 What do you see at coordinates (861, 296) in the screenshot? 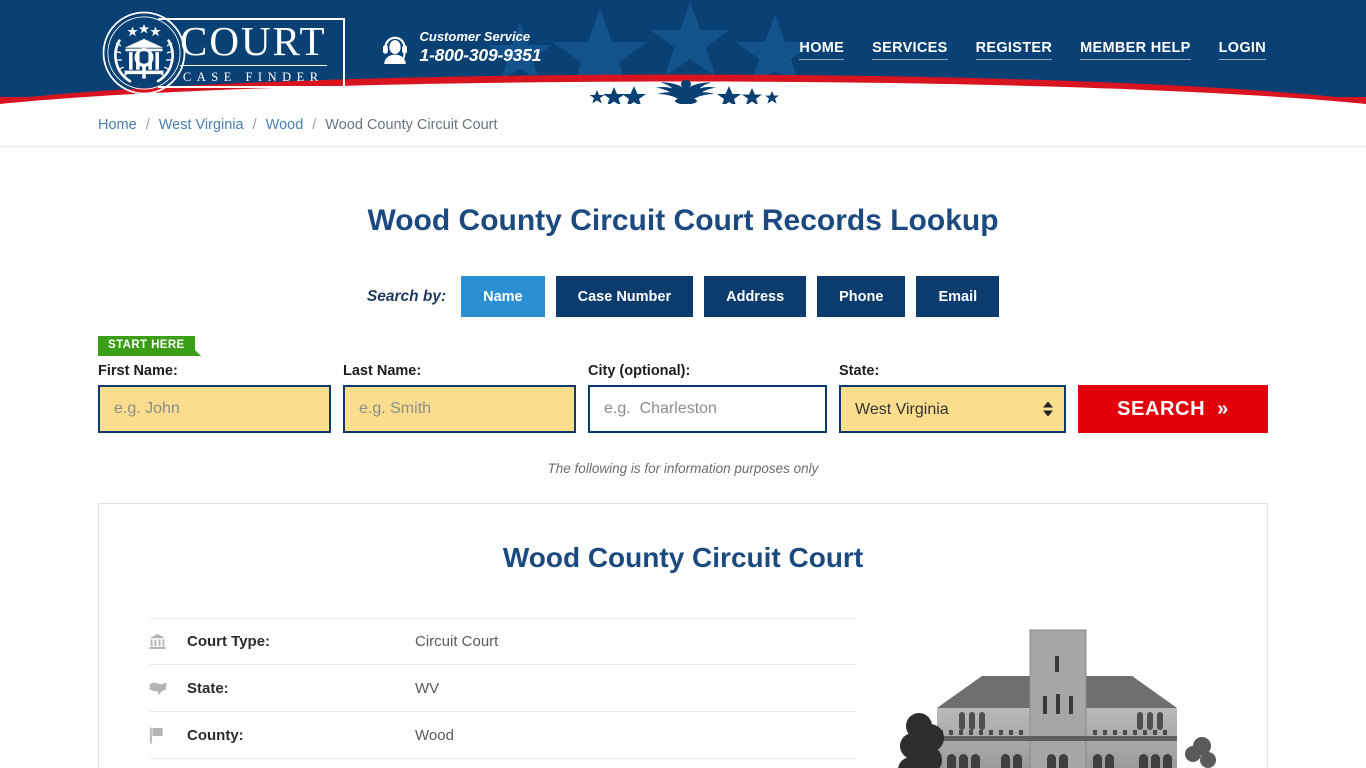
I see `tab-phone: Phone` at bounding box center [861, 296].